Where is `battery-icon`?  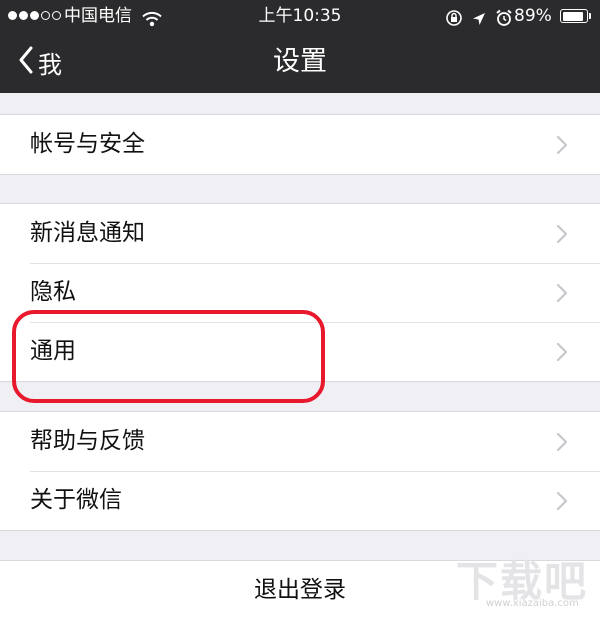
battery-icon is located at coordinates (574, 16).